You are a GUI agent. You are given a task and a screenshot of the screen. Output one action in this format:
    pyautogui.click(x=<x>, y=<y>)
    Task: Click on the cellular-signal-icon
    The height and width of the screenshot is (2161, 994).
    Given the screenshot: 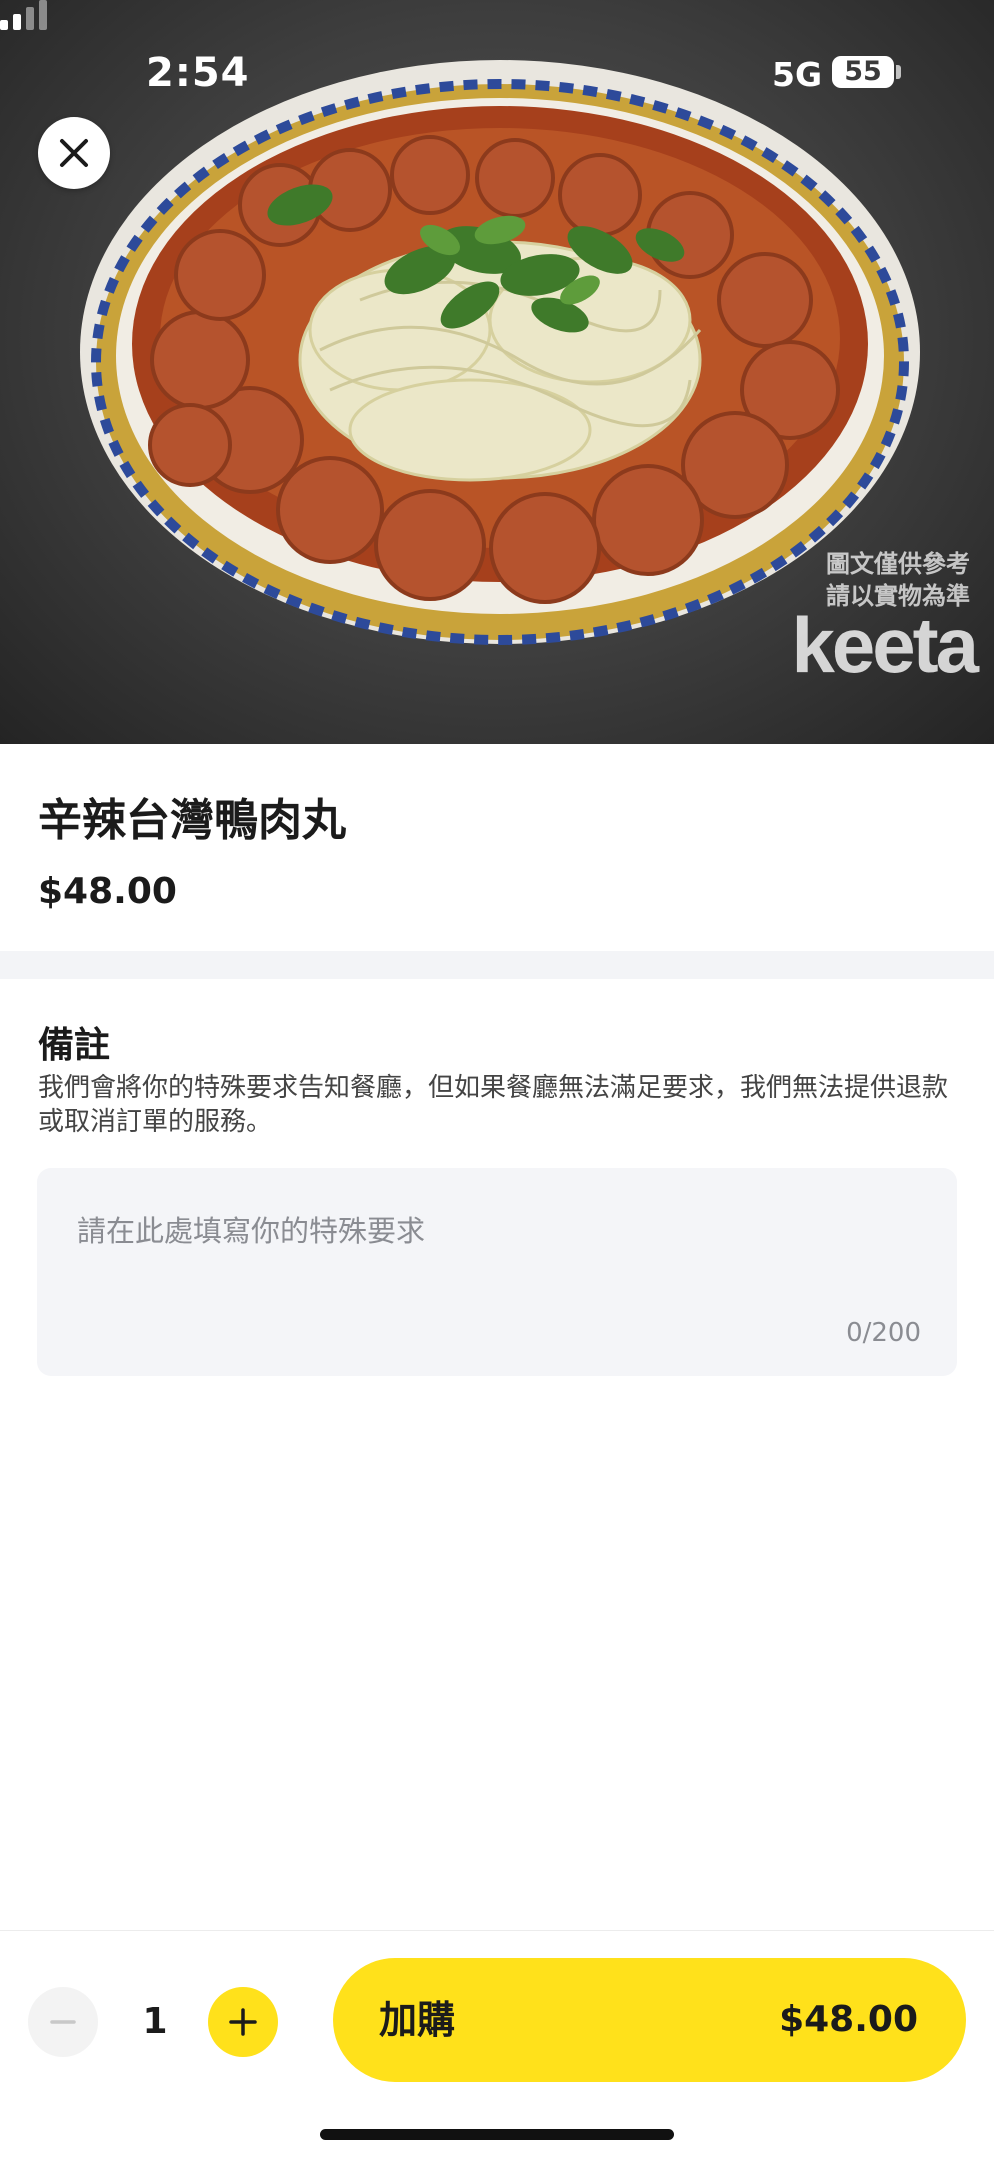 What is the action you would take?
    pyautogui.click(x=23, y=15)
    